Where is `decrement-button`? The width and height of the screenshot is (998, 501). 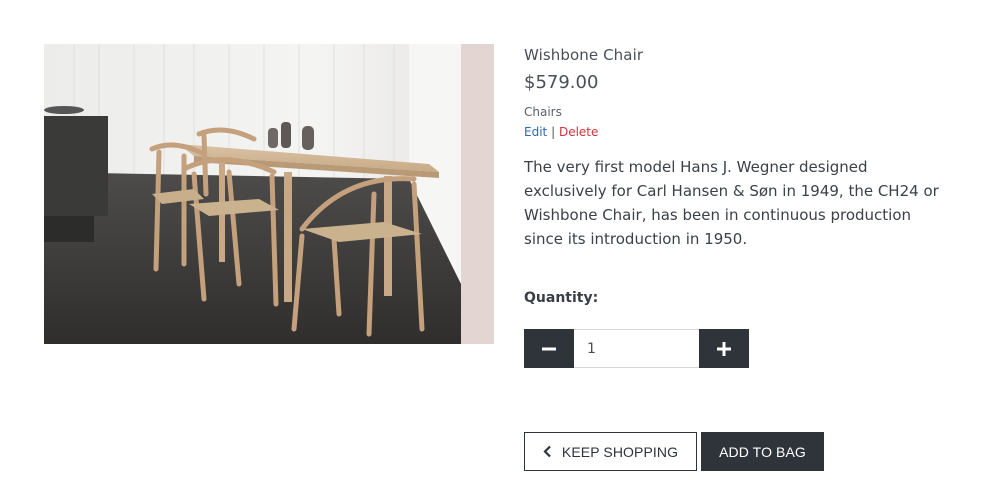
decrement-button is located at coordinates (549, 348).